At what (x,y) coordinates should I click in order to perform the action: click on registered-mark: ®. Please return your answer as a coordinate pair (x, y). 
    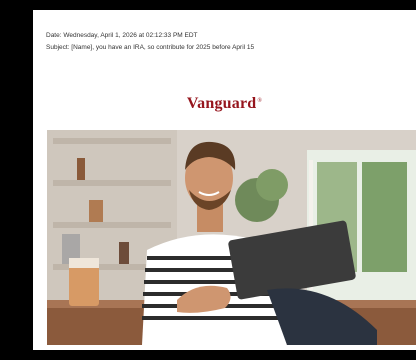
    Looking at the image, I should click on (260, 100).